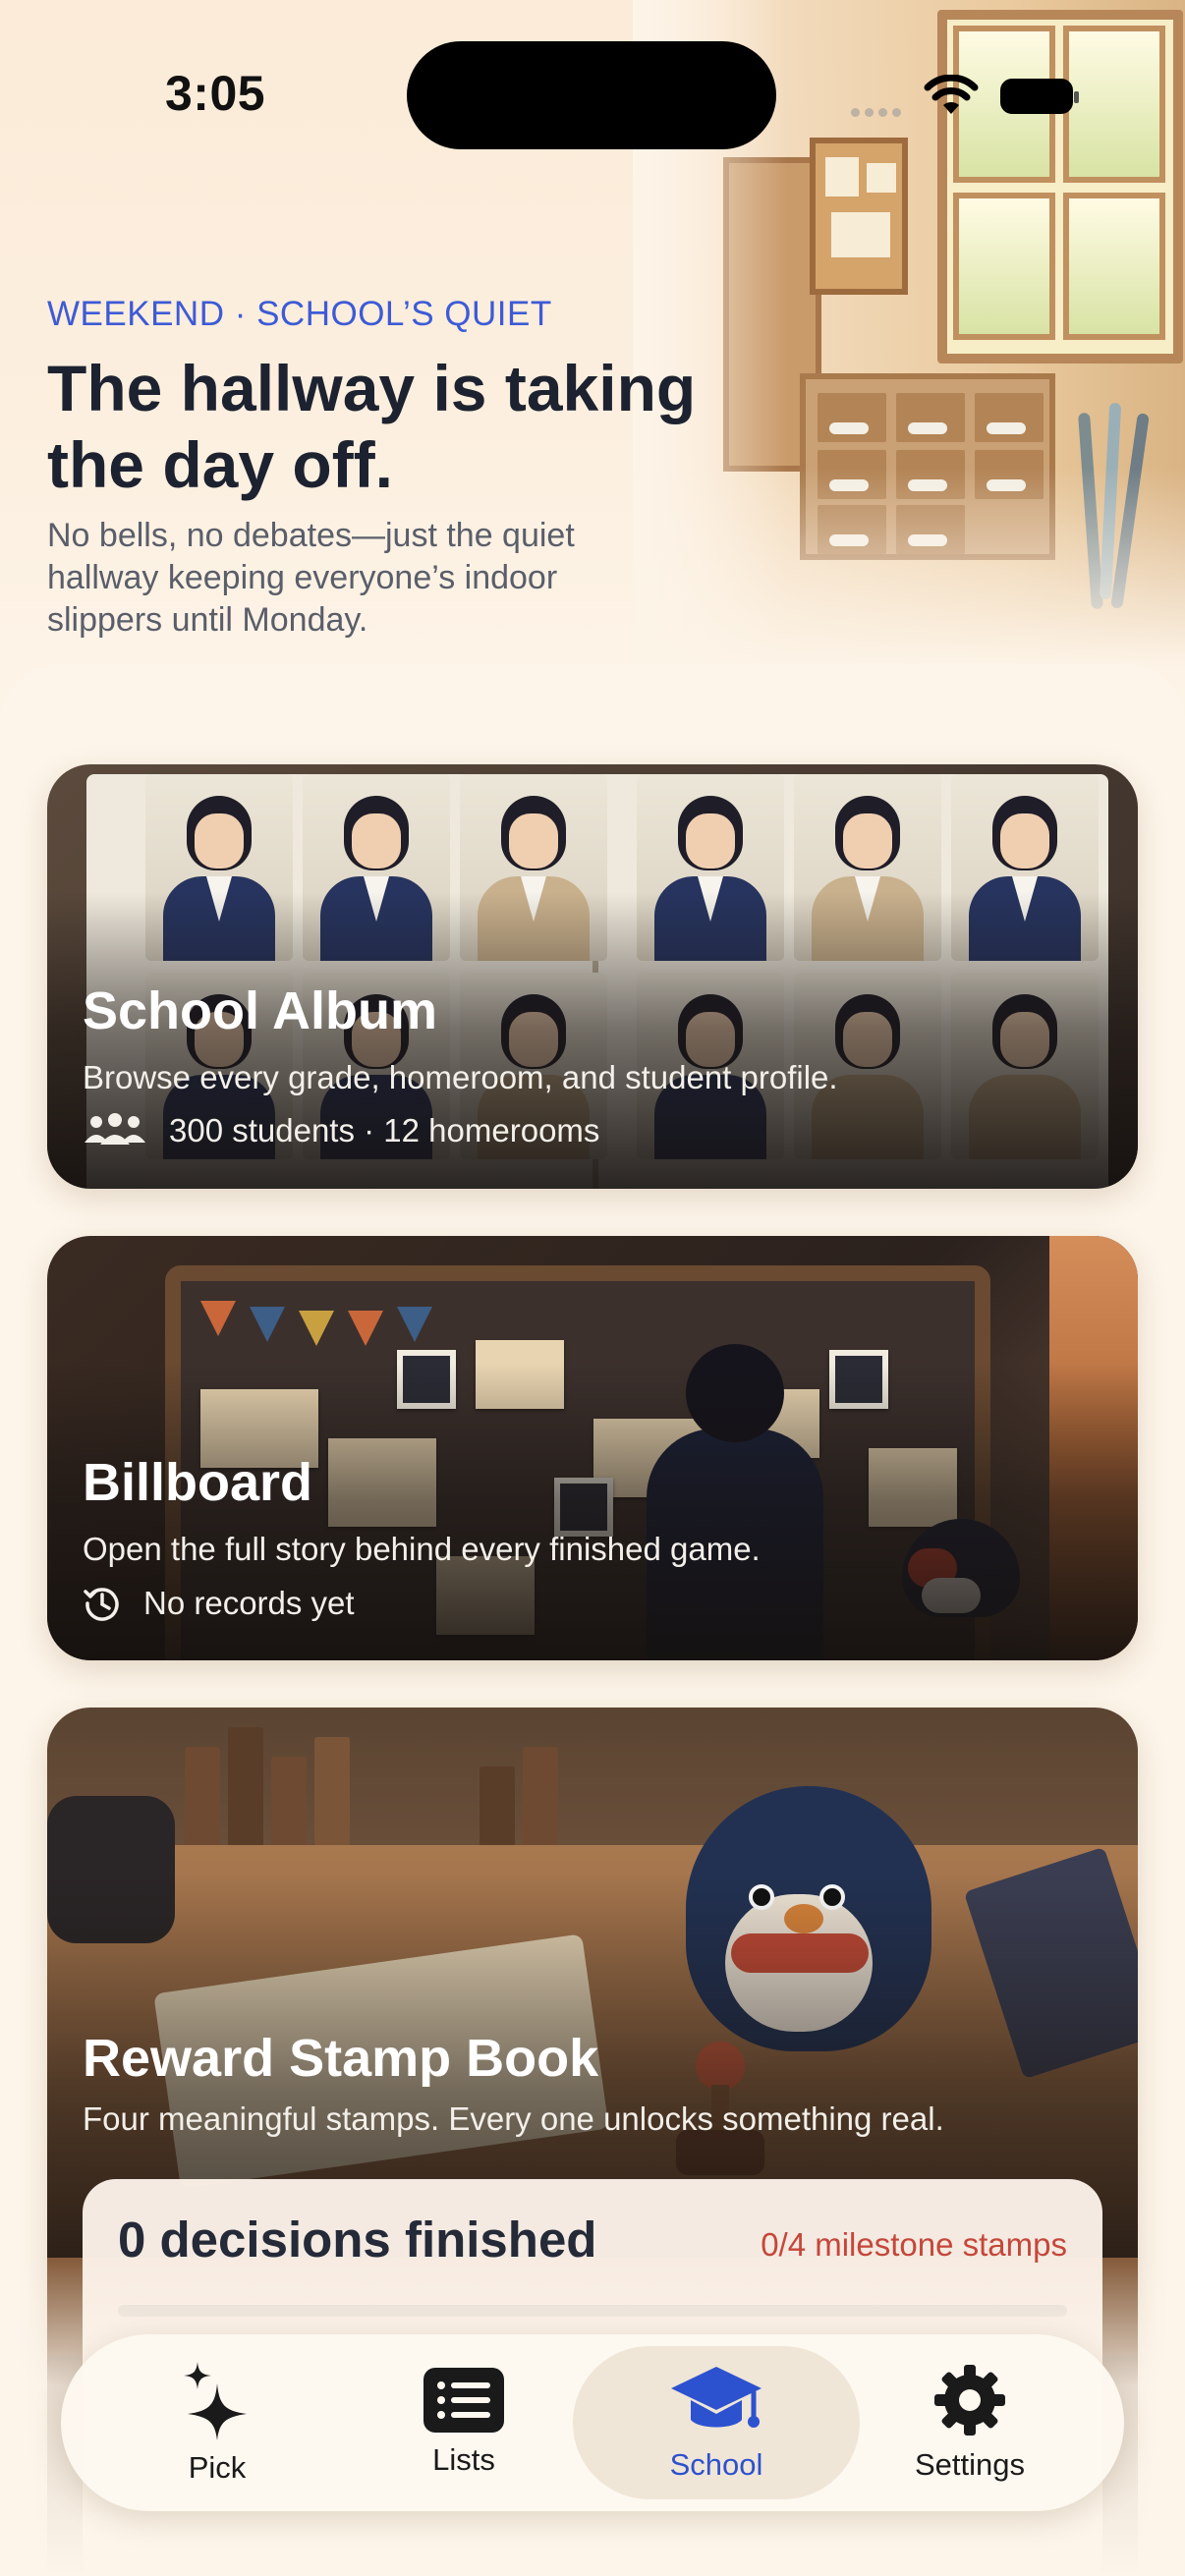 This screenshot has width=1185, height=2576. I want to click on tab-bar: Pick Lists School Settings, so click(592, 2422).